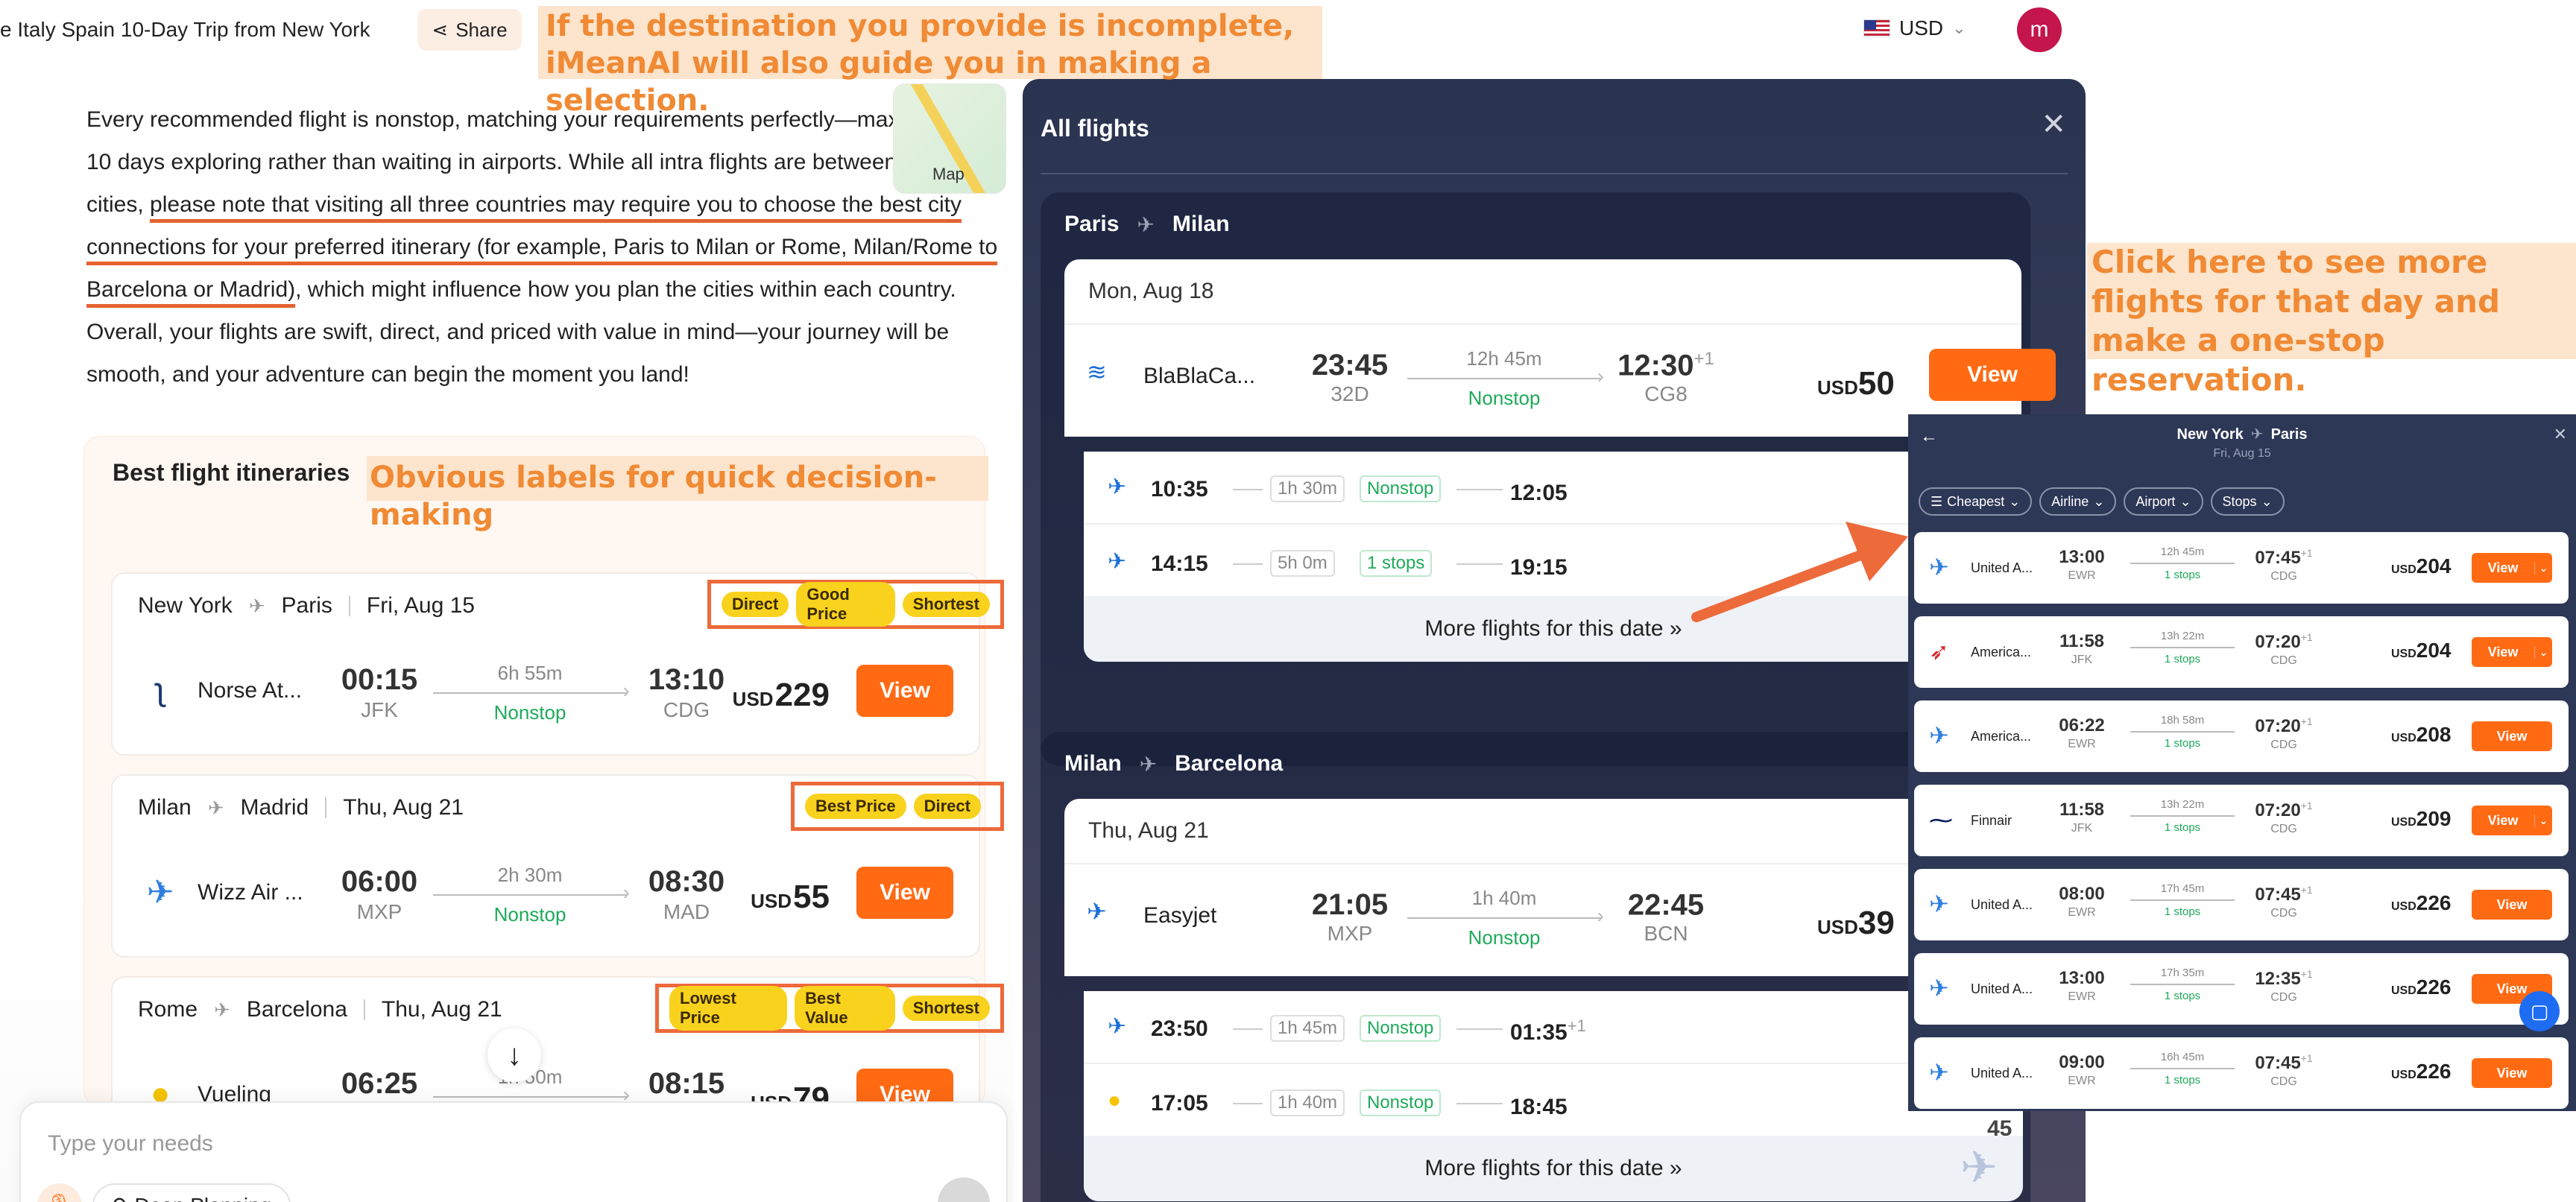 The width and height of the screenshot is (2576, 1202). What do you see at coordinates (1350, 933) in the screenshot?
I see `departure-code: MXP` at bounding box center [1350, 933].